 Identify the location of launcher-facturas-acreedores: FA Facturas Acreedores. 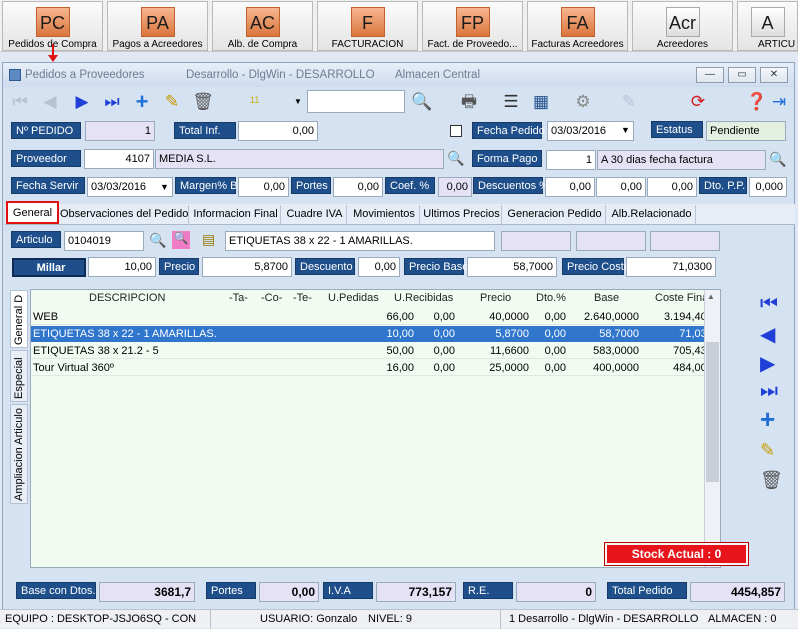
(577, 26).